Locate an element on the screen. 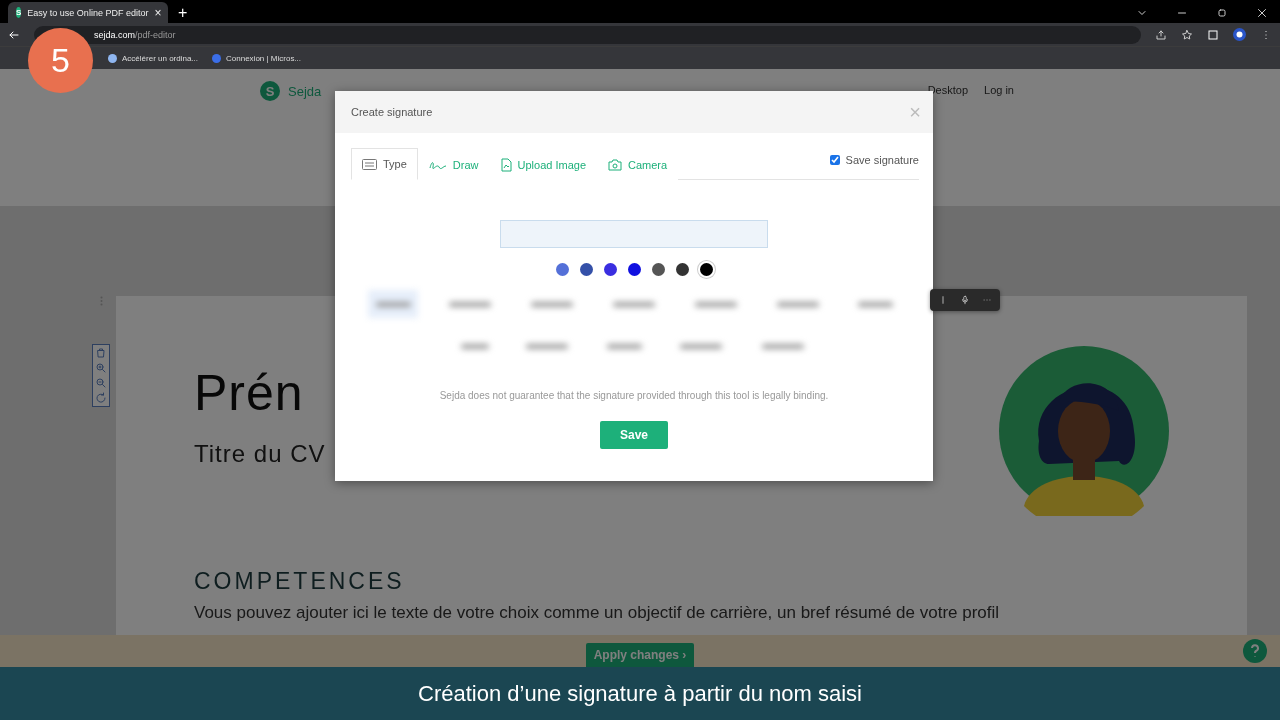 The width and height of the screenshot is (1280, 720). save-signature-checkbox: Save signature is located at coordinates (874, 163).